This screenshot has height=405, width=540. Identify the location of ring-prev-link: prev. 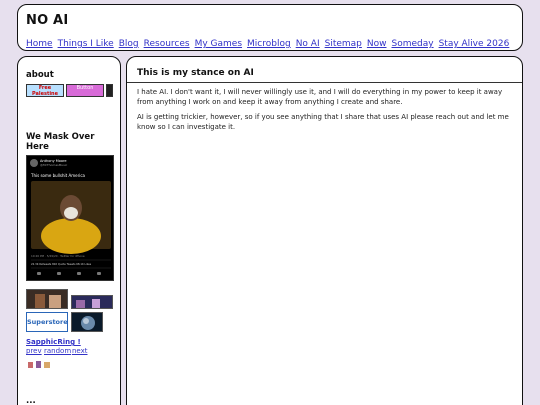
(34, 351).